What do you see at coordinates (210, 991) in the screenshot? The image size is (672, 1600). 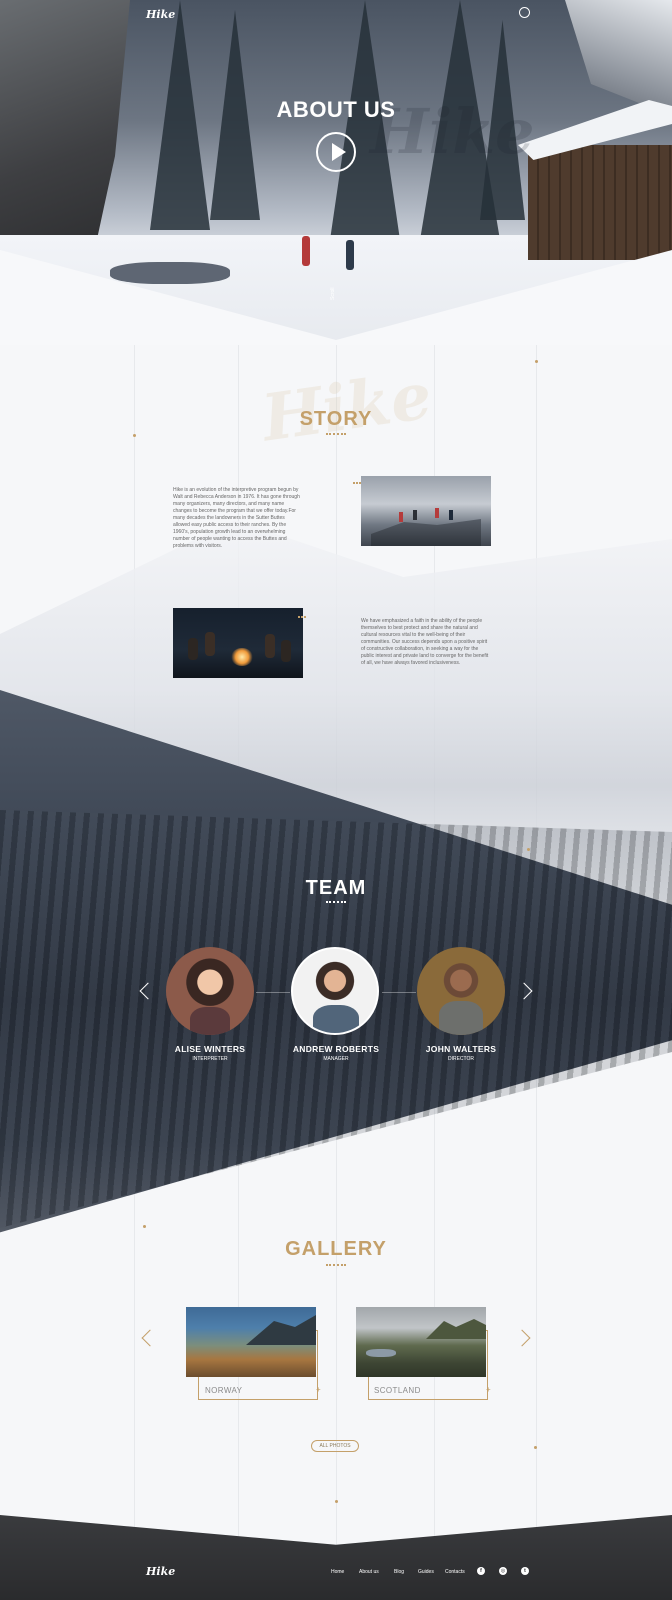 I see `team-avatar-alise` at bounding box center [210, 991].